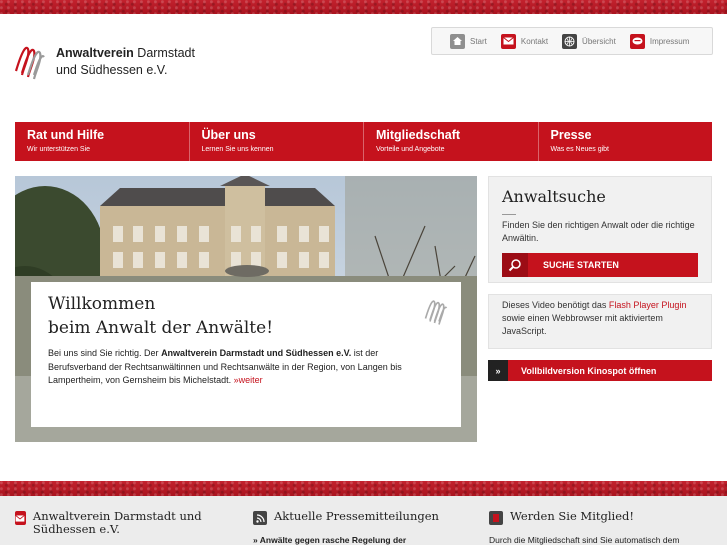  What do you see at coordinates (555, 305) in the screenshot?
I see `flash-text-before: Dieses Video benötigt das` at bounding box center [555, 305].